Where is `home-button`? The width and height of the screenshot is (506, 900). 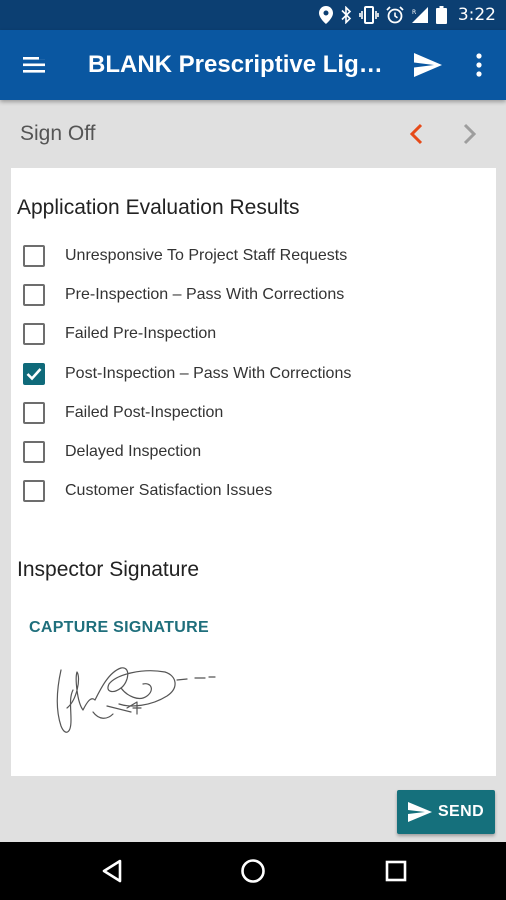
home-button is located at coordinates (253, 871).